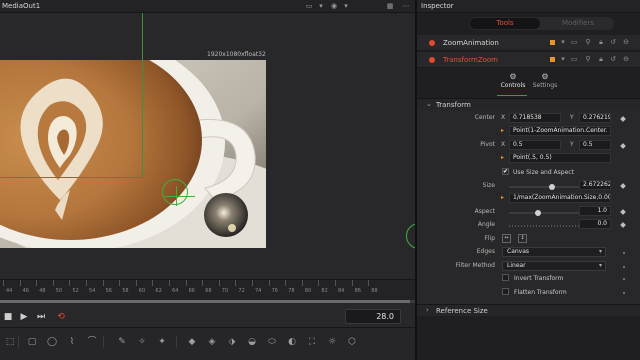 This screenshot has width=640, height=360. Describe the element at coordinates (272, 342) in the screenshot. I see `blur-icon: ⬭` at that location.